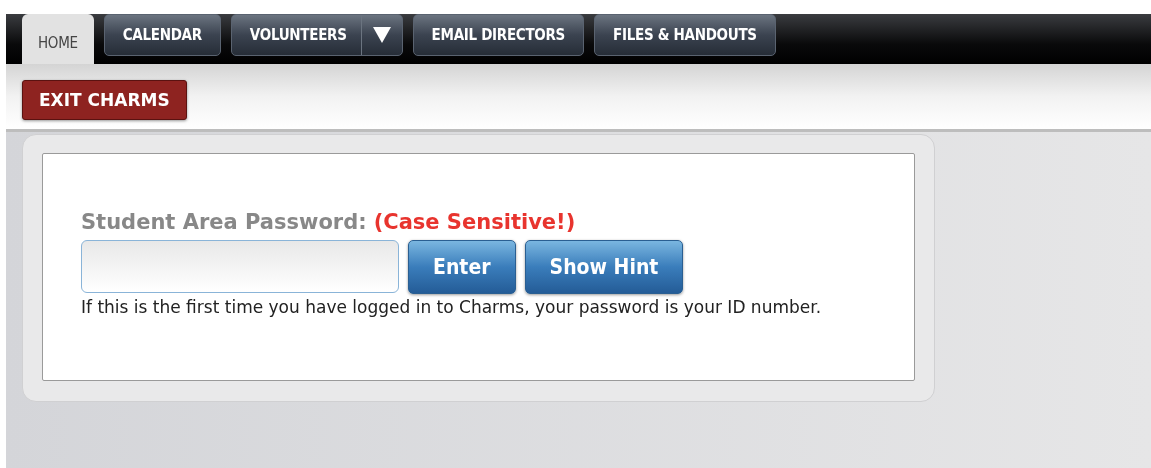 The image size is (1151, 468). Describe the element at coordinates (452, 307) in the screenshot. I see `help-text: If this is the first time you have logged in to Charms, your password is your ID number.` at that location.